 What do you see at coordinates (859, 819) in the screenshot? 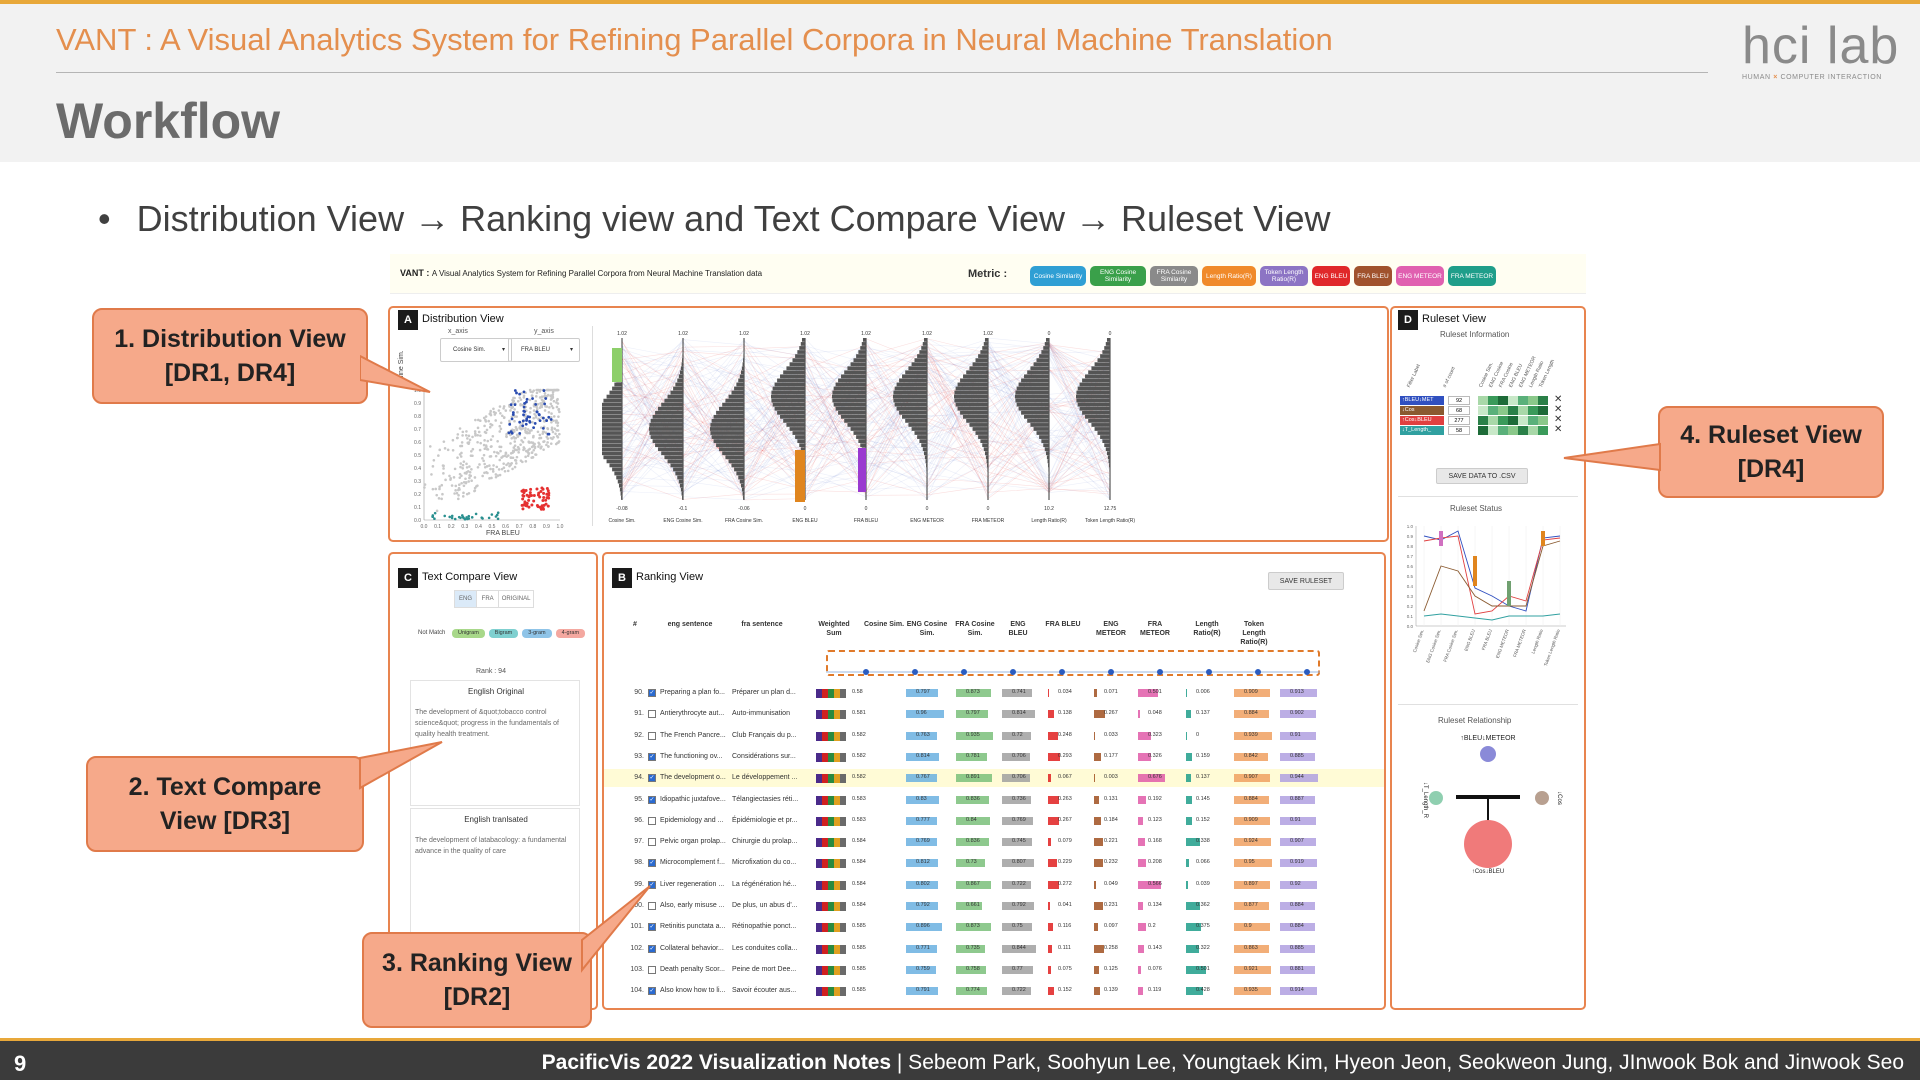
I see `metric-value: 0.583` at bounding box center [859, 819].